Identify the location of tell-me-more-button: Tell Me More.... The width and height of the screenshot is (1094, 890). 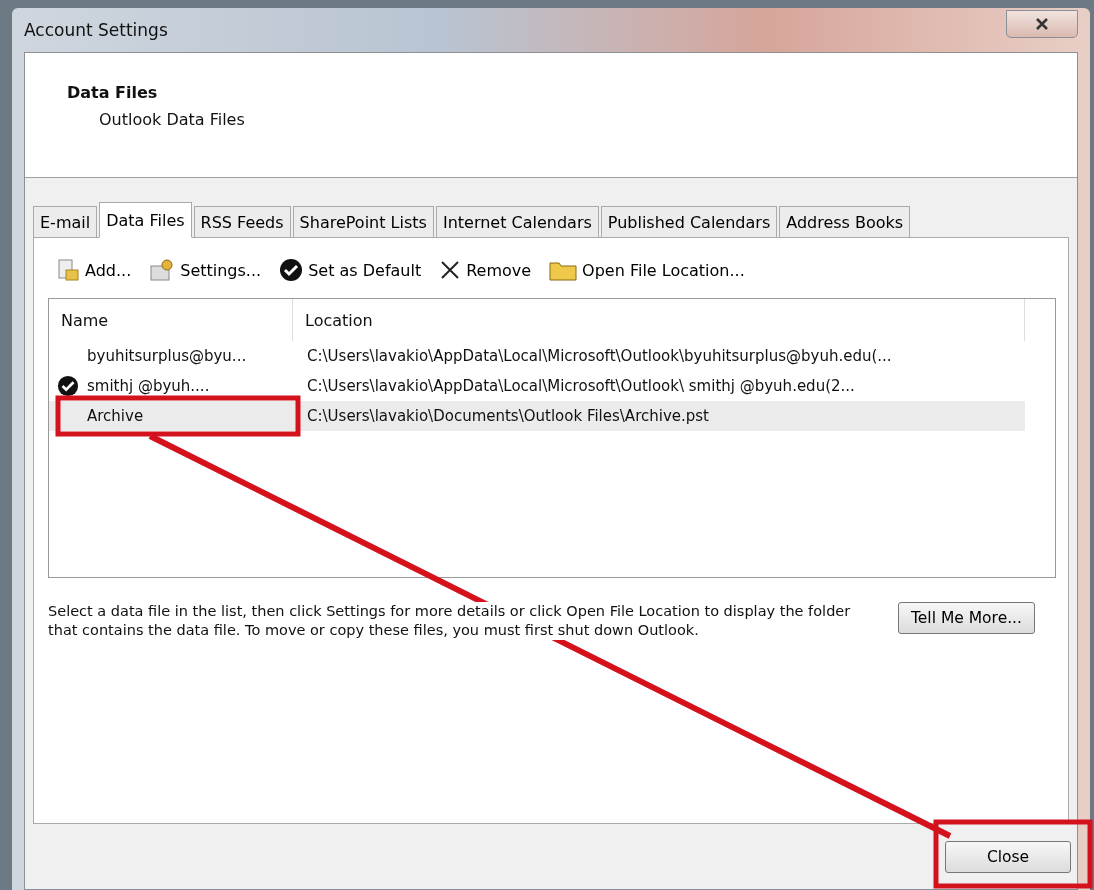
(966, 618).